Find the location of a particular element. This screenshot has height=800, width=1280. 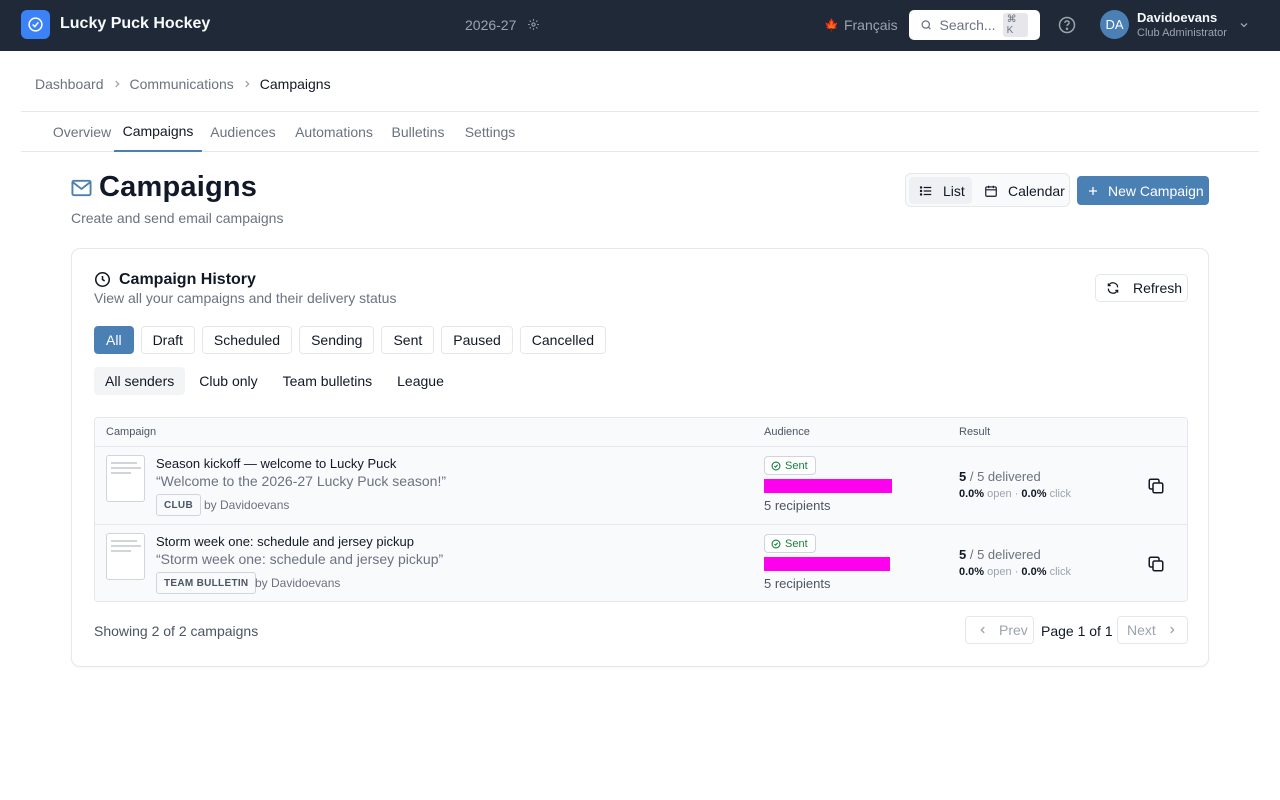

sender-filter-club: Club only is located at coordinates (228, 381).